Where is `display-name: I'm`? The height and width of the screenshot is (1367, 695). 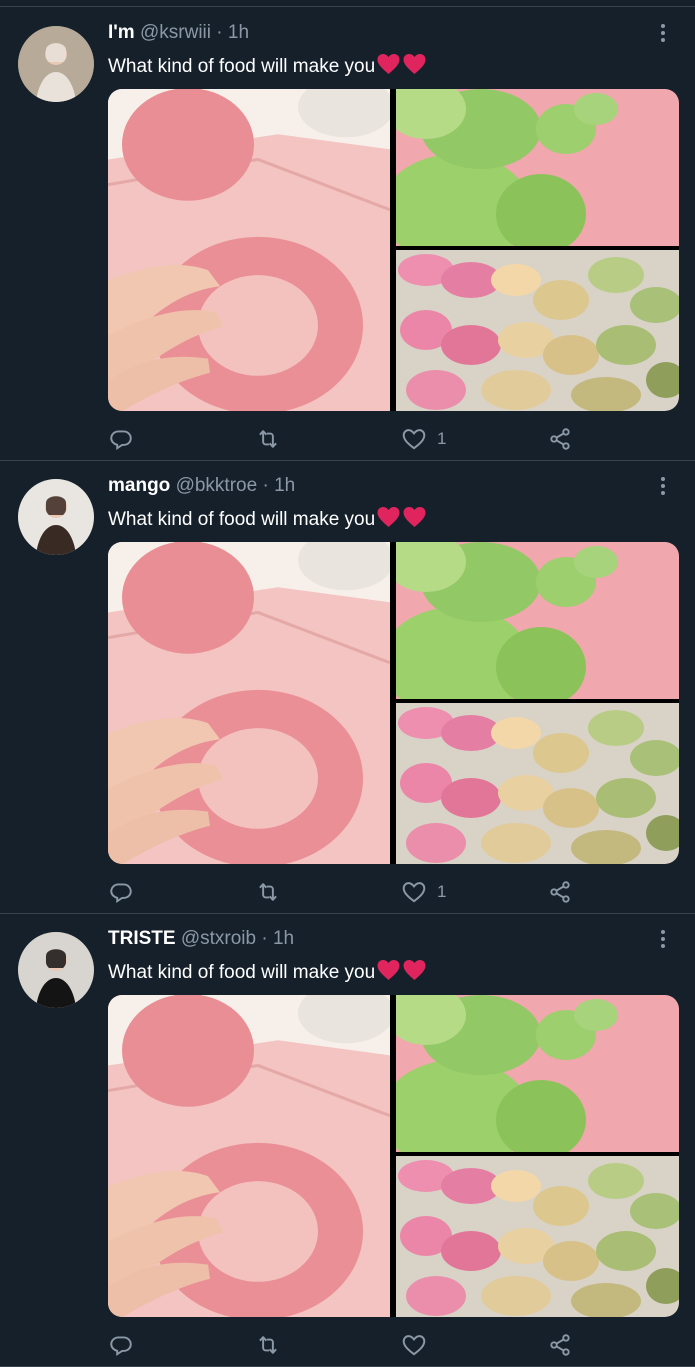
display-name: I'm is located at coordinates (121, 32).